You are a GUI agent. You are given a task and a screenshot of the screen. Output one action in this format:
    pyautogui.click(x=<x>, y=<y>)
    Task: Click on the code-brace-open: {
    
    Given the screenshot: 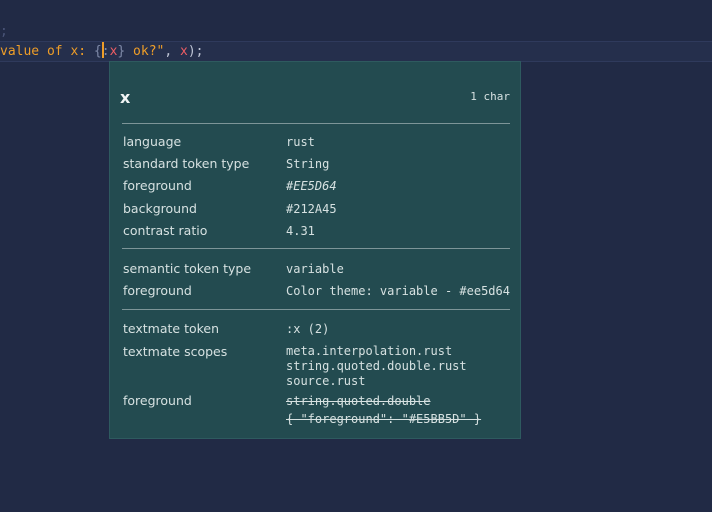 What is the action you would take?
    pyautogui.click(x=97, y=51)
    